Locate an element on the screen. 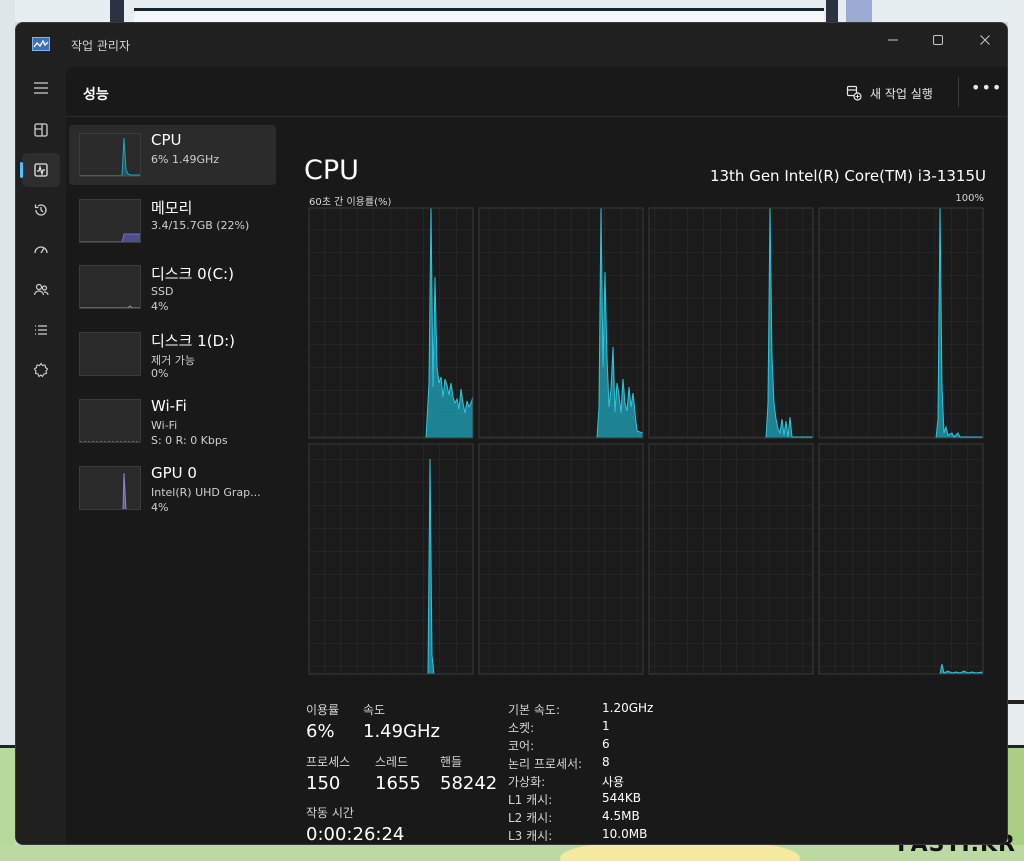 The image size is (1024, 861). memory-mini-graph is located at coordinates (110, 221).